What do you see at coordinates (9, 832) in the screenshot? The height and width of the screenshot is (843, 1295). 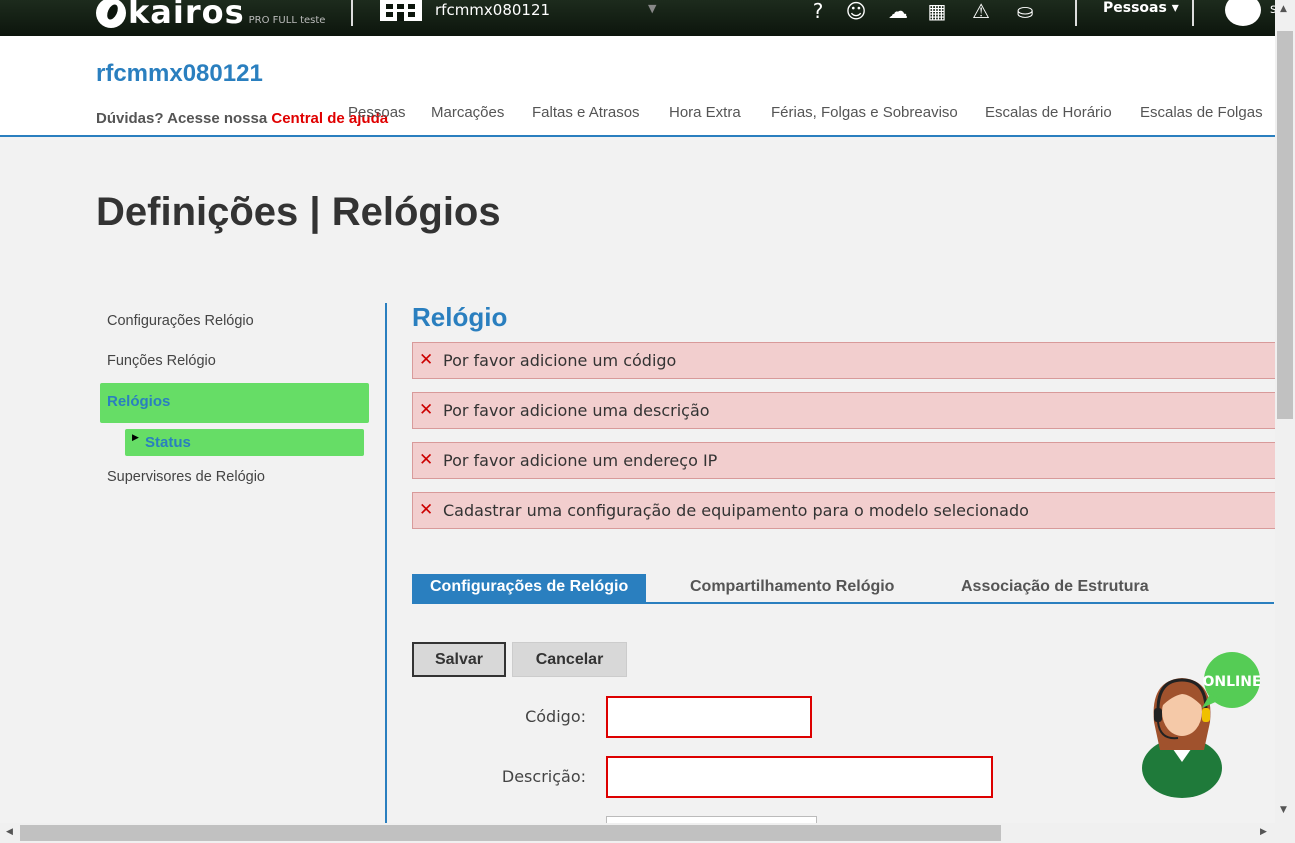 I see `scroll-left-arrow-icon: ◀` at bounding box center [9, 832].